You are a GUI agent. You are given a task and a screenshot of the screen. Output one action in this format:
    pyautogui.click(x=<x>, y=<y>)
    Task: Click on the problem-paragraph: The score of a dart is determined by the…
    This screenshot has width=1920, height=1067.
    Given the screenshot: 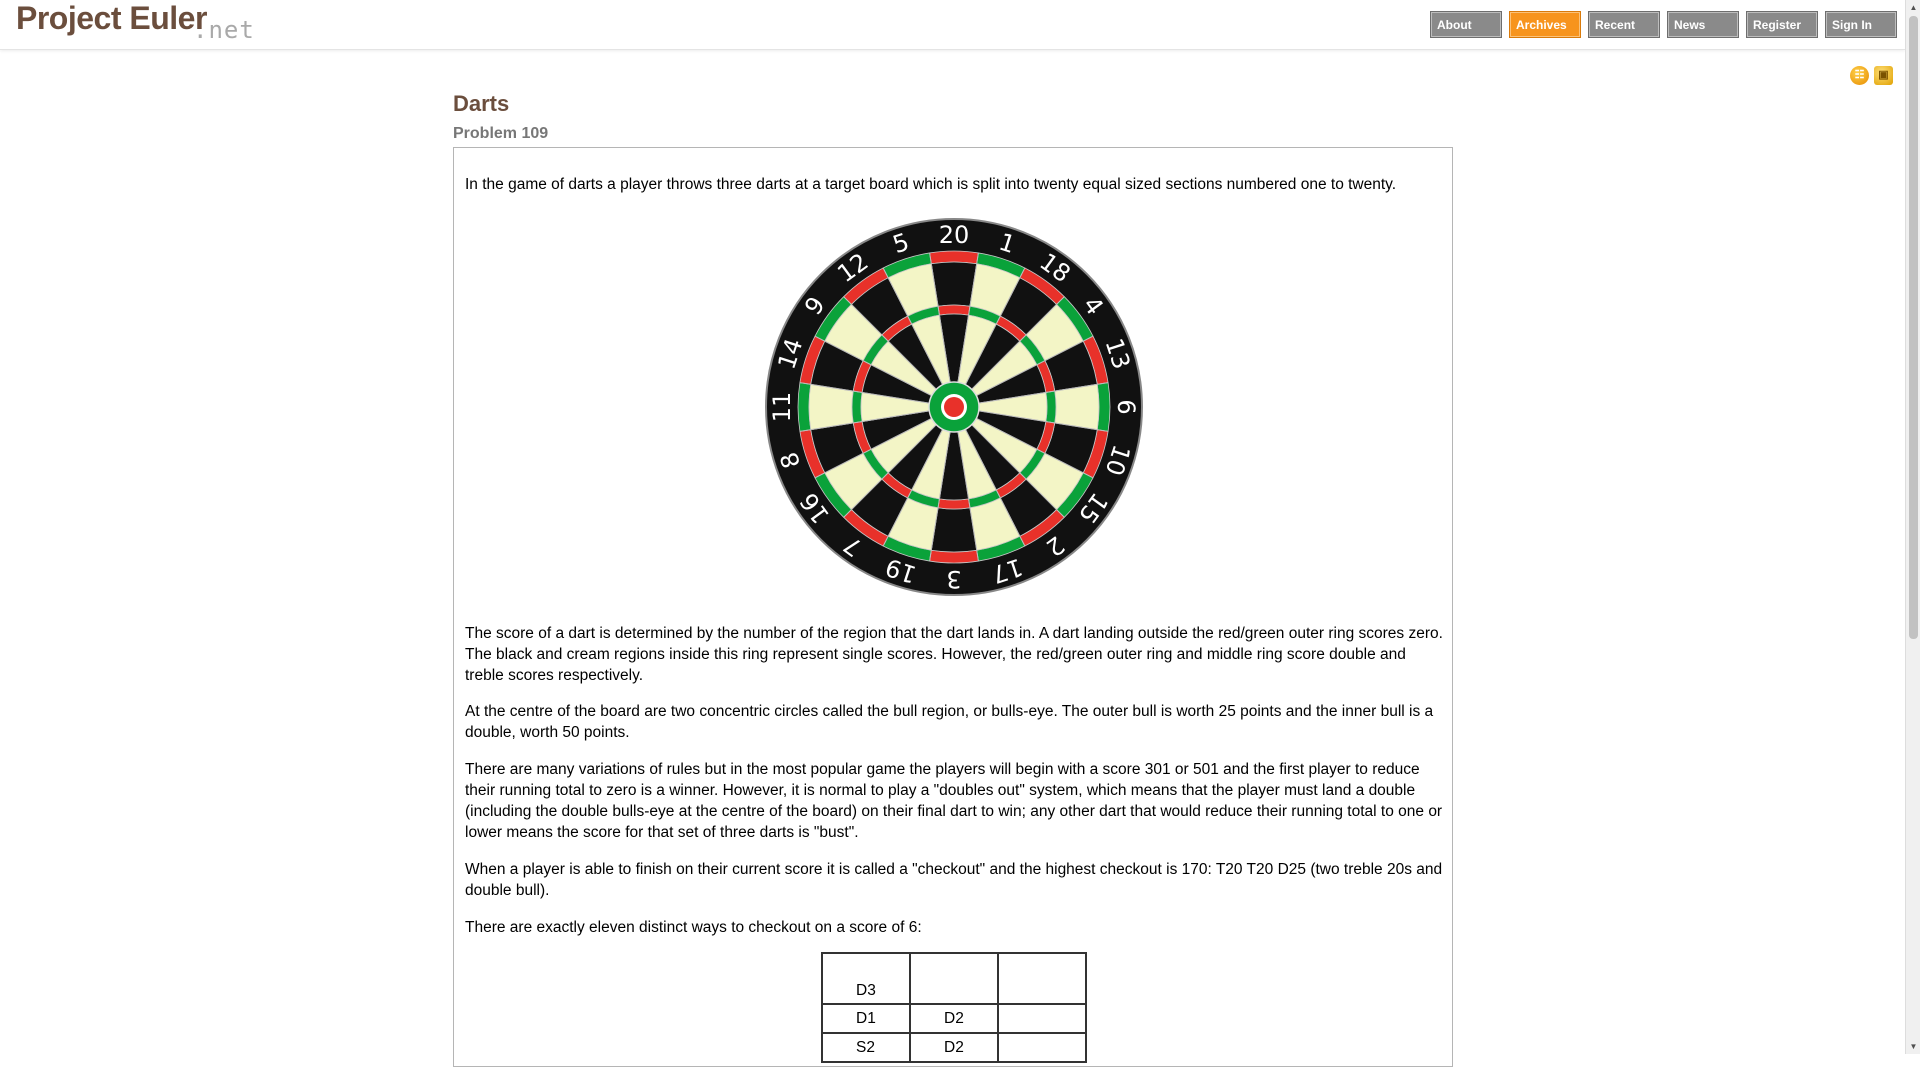 What is the action you would take?
    pyautogui.click(x=954, y=654)
    